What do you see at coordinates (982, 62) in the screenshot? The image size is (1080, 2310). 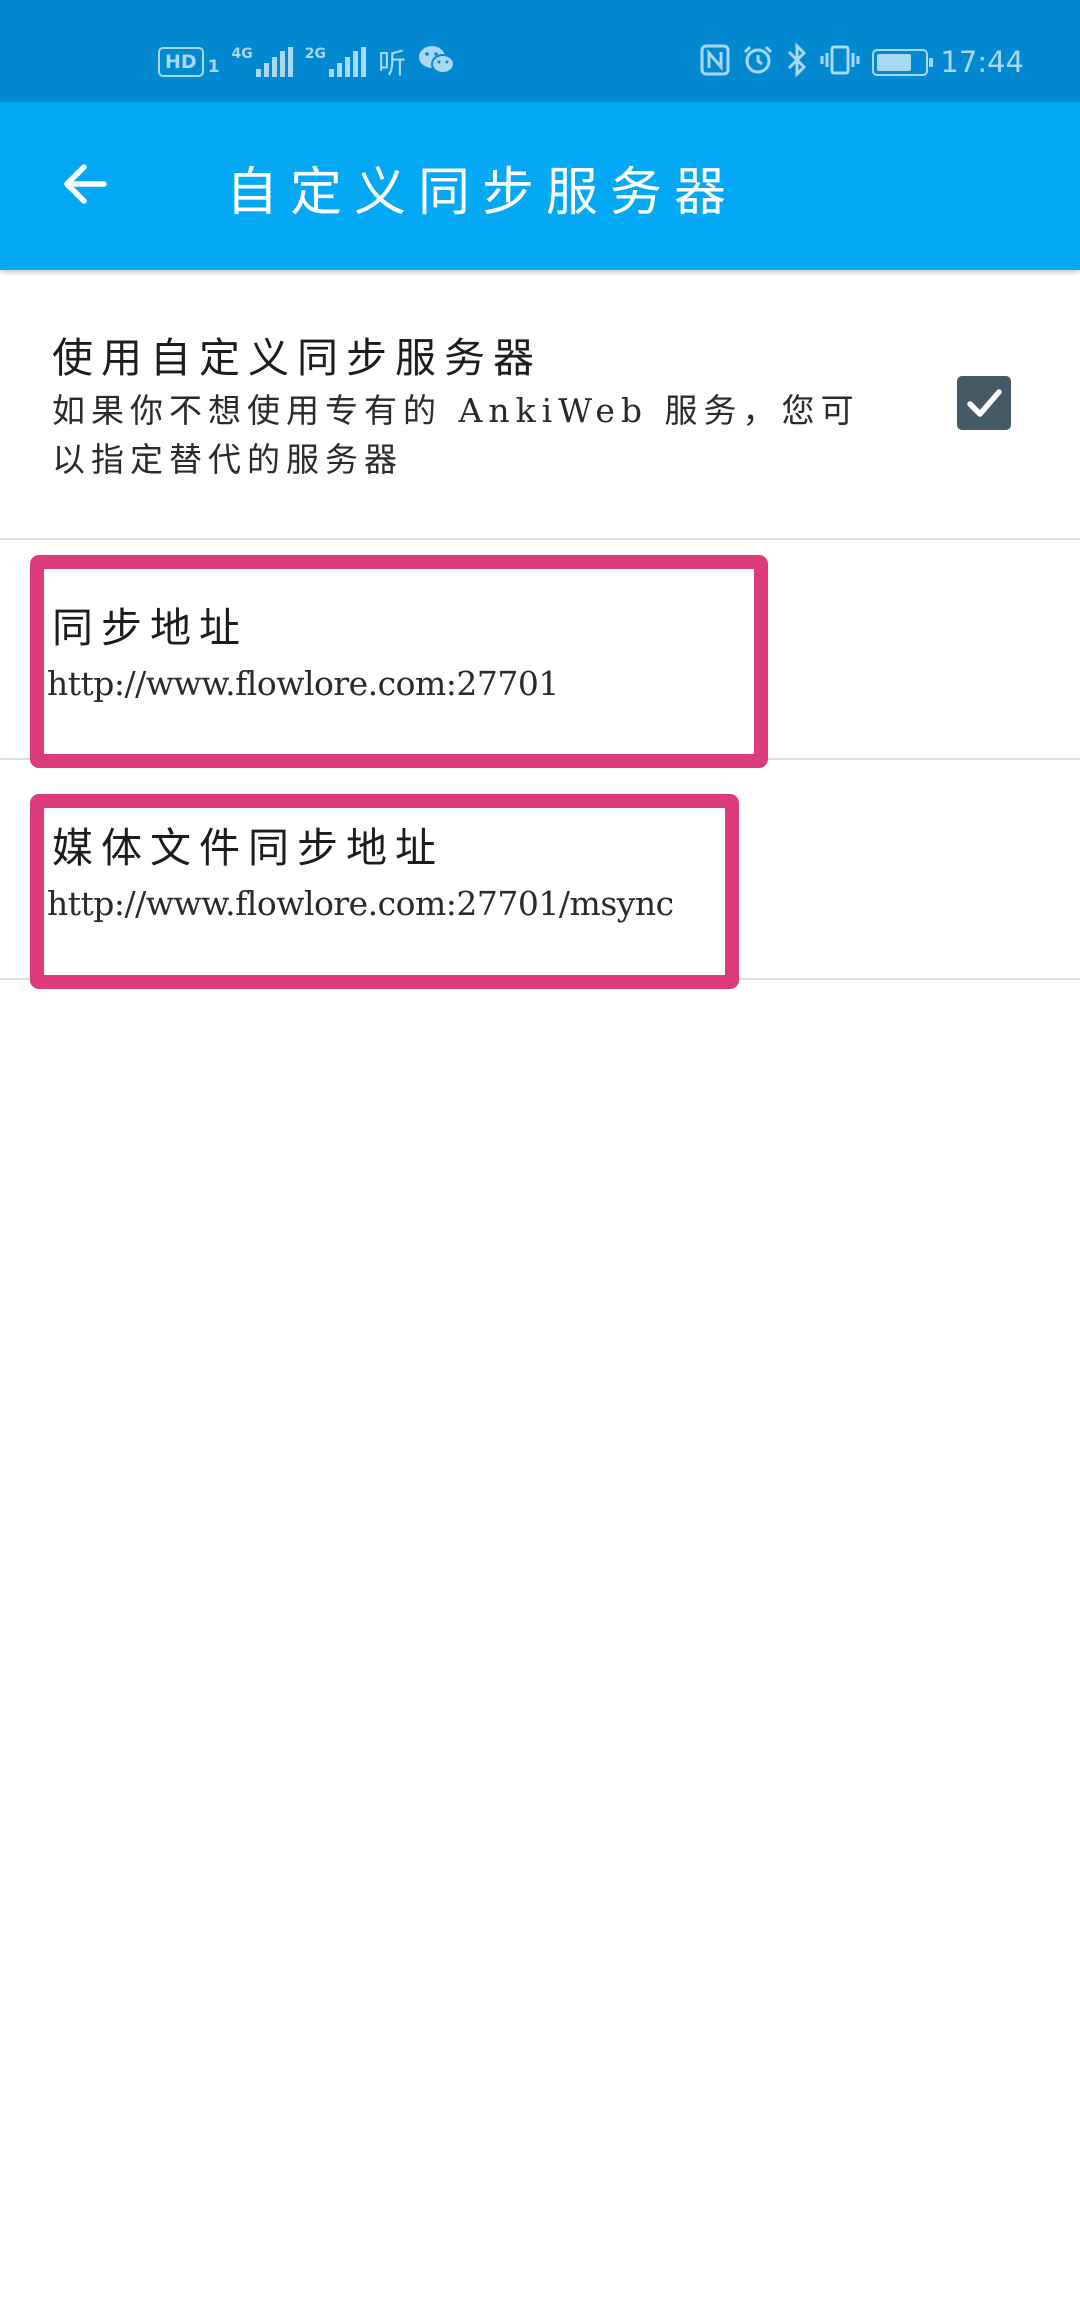 I see `status-time: 17:44` at bounding box center [982, 62].